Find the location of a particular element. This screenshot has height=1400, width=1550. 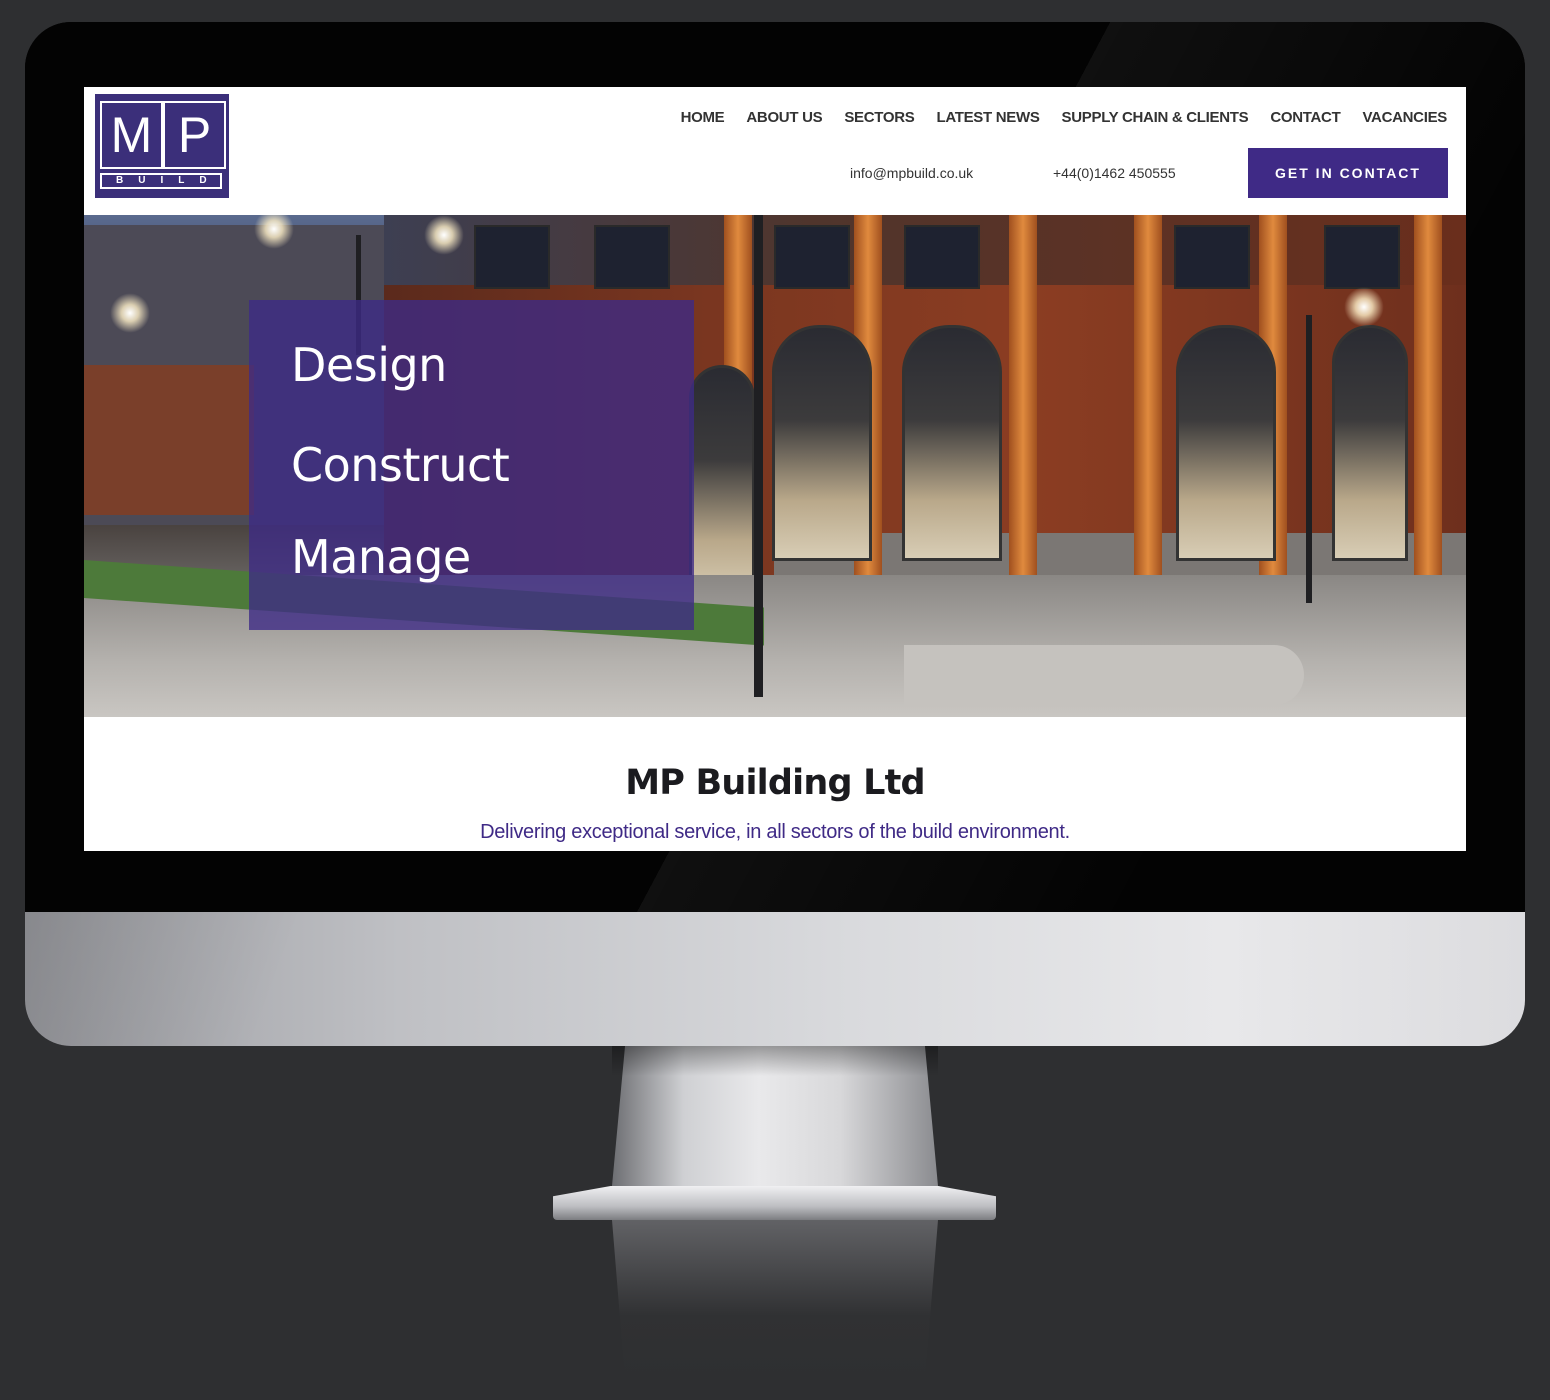

logo-letter-m: M is located at coordinates (131, 135).